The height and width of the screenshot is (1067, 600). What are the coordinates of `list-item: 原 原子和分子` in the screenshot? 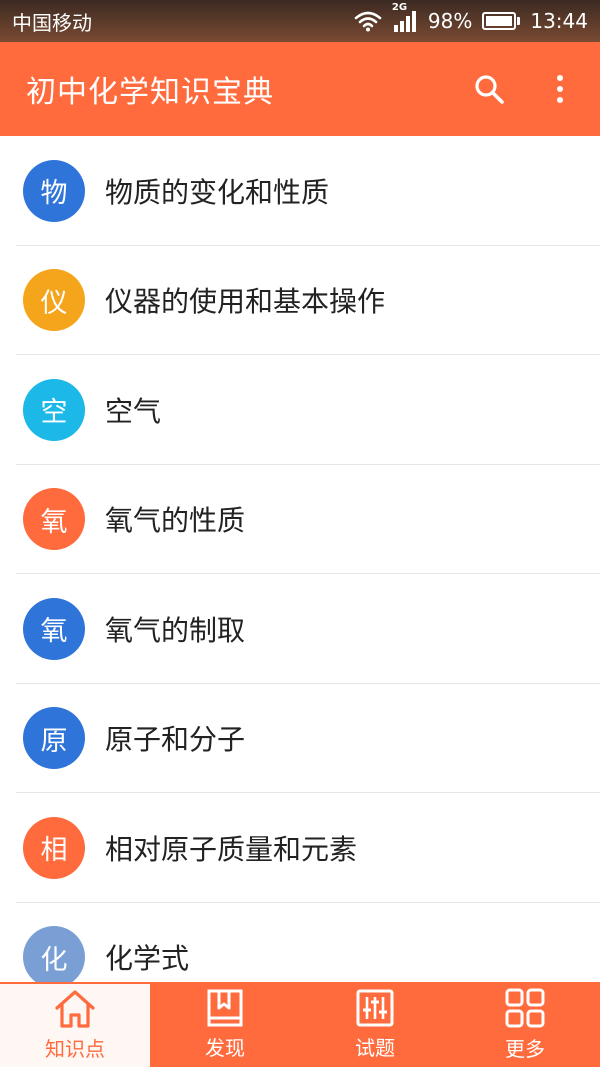 It's located at (300, 739).